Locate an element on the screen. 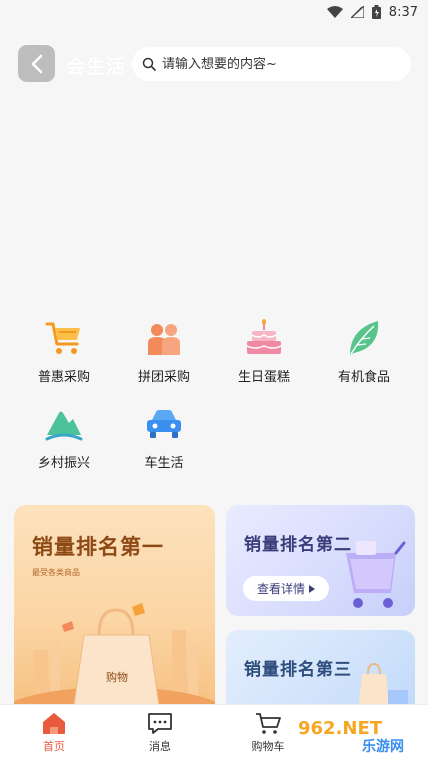 This screenshot has width=428, height=760. watermark-subtext: 乐游网 is located at coordinates (383, 746).